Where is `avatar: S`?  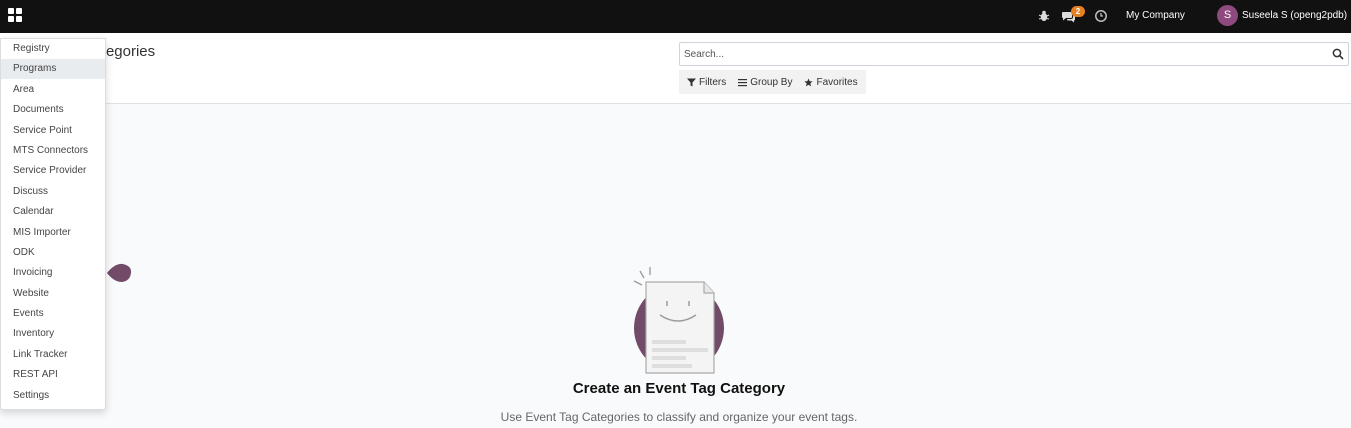 avatar: S is located at coordinates (1227, 15).